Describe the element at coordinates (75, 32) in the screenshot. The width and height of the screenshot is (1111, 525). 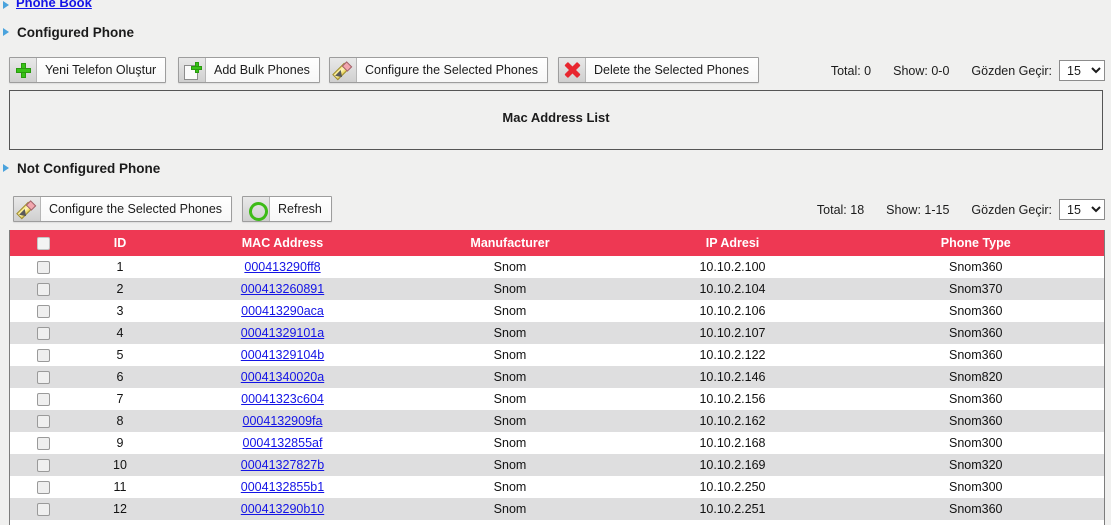
I see `section-label-configured-phone: Configured Phone` at that location.